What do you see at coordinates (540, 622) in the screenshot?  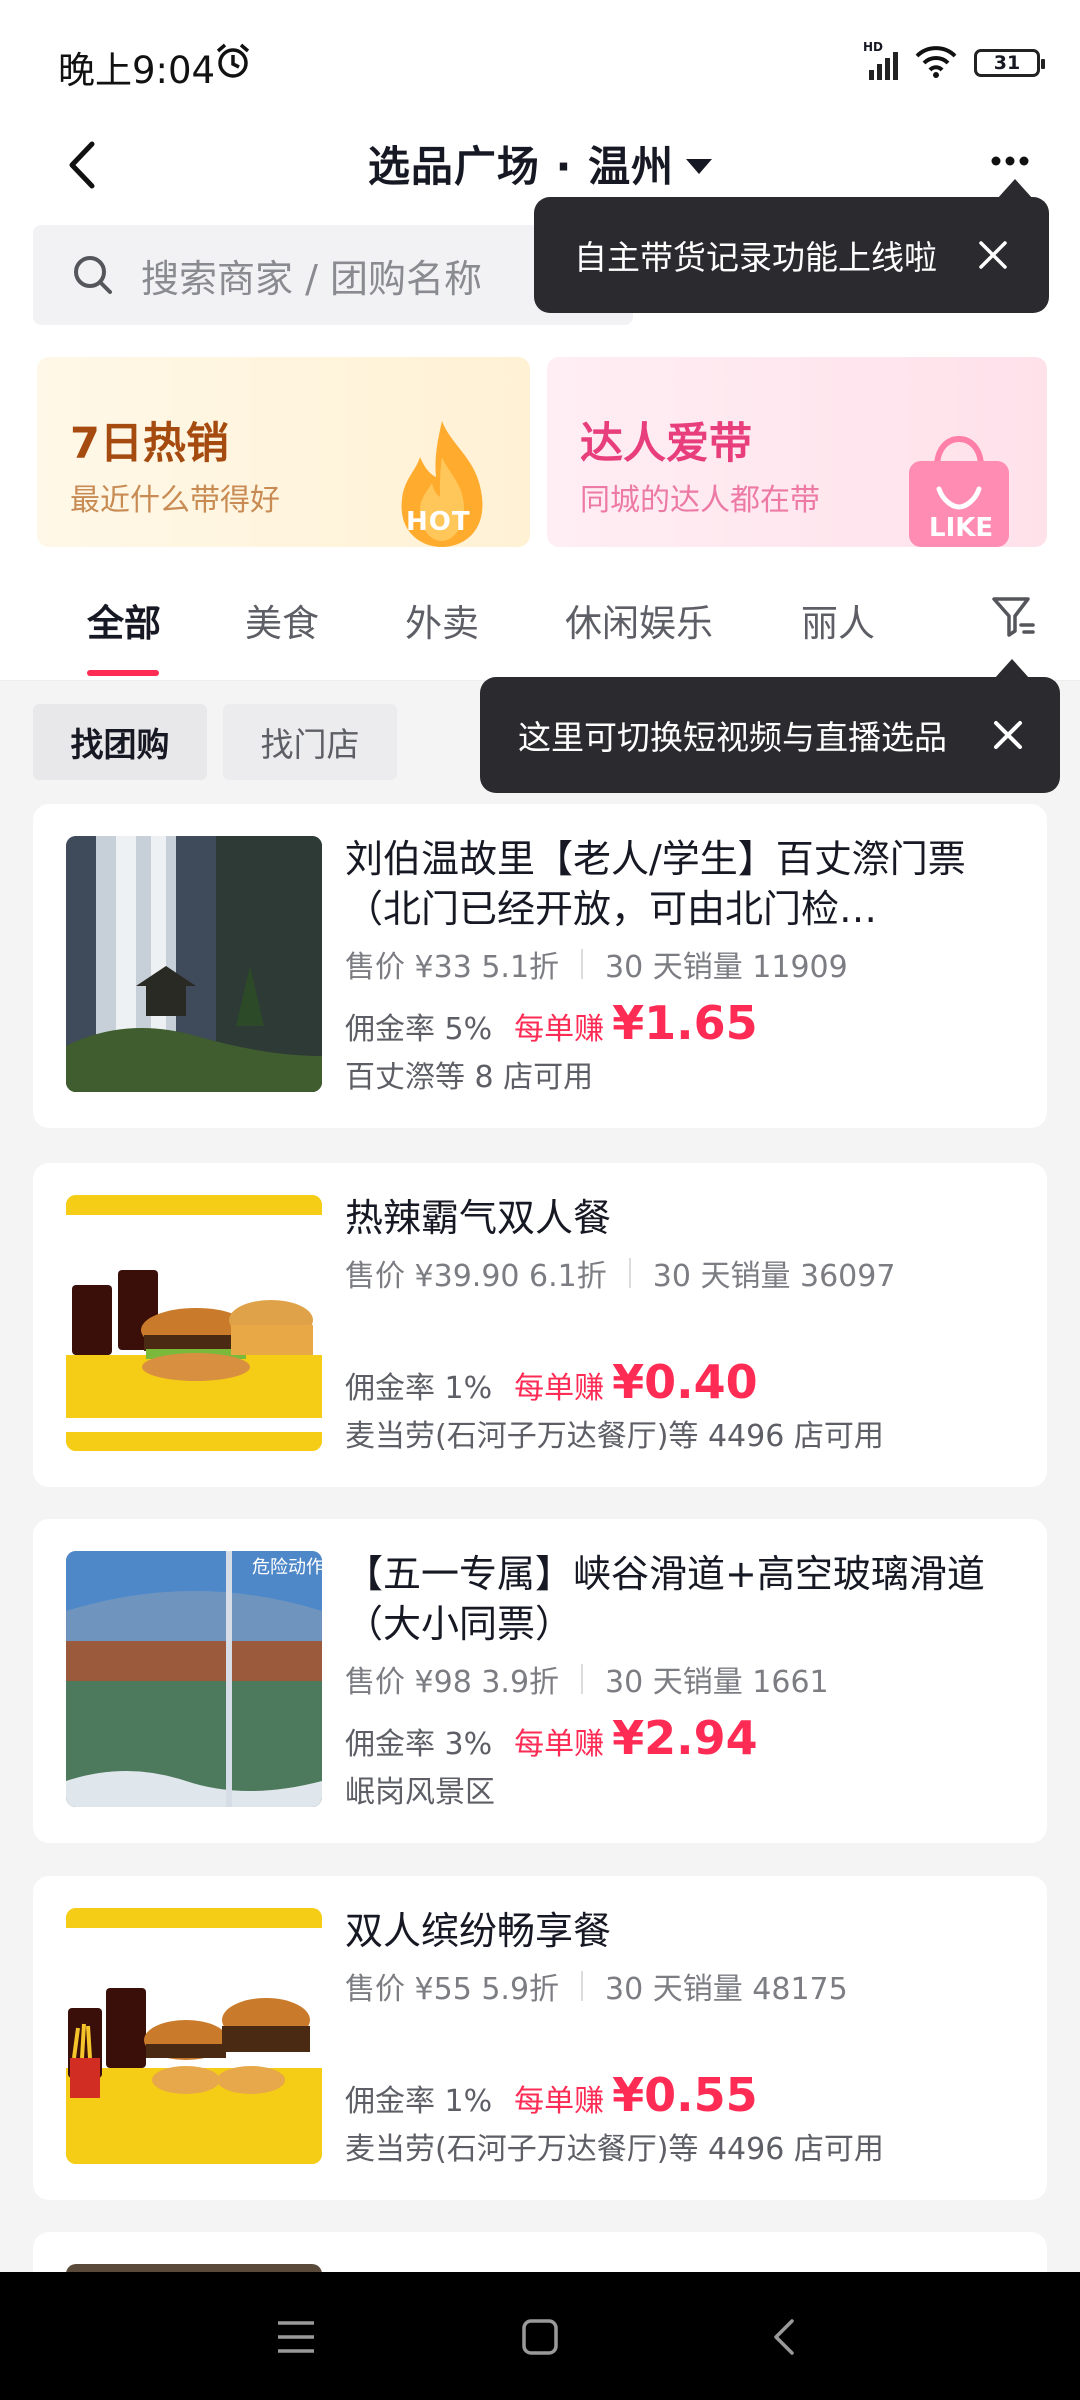 I see `category-tabs: 全部 美食 外卖 休闲娱乐 丽人` at bounding box center [540, 622].